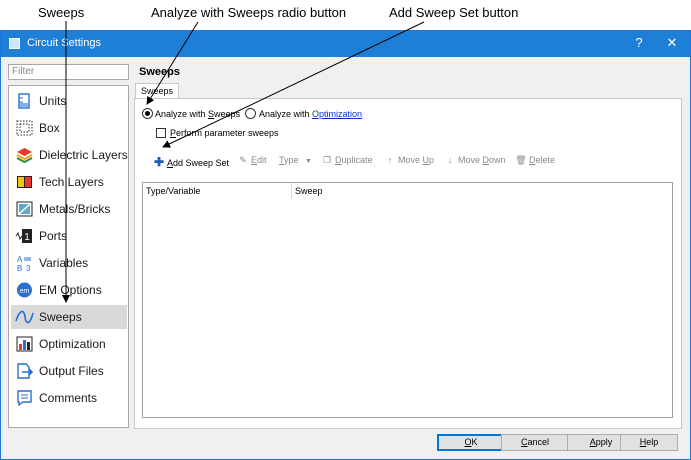  I want to click on arrow-to-add-sweep-set, so click(293, 84).